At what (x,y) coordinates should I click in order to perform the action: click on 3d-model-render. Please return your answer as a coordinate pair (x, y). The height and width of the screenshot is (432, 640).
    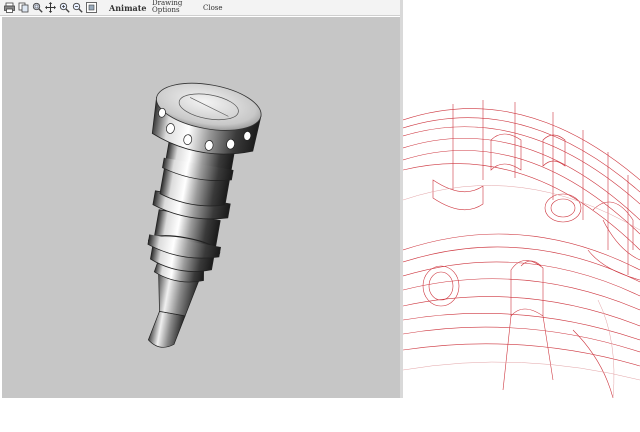
    Looking at the image, I should click on (204, 215).